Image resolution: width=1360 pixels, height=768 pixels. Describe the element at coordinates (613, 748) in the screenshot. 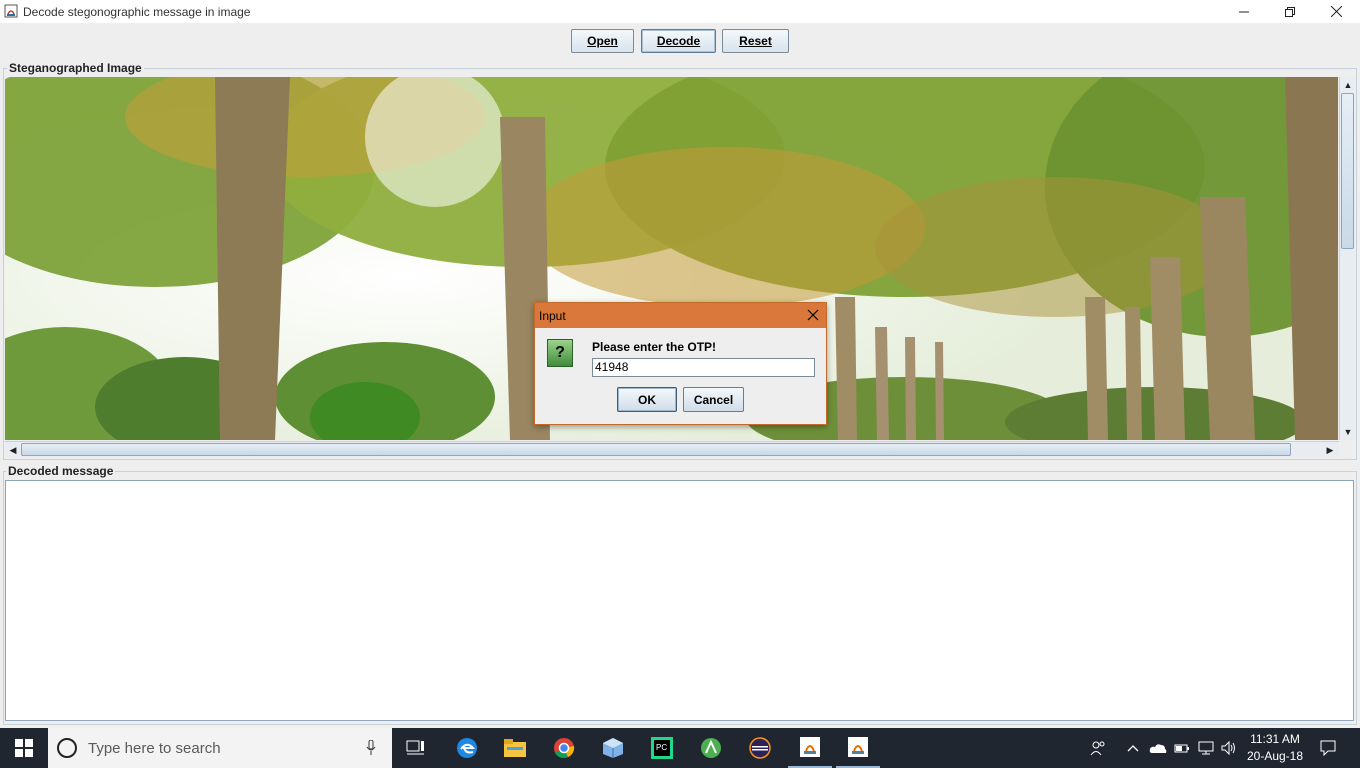

I see `virtualbox-icon` at that location.